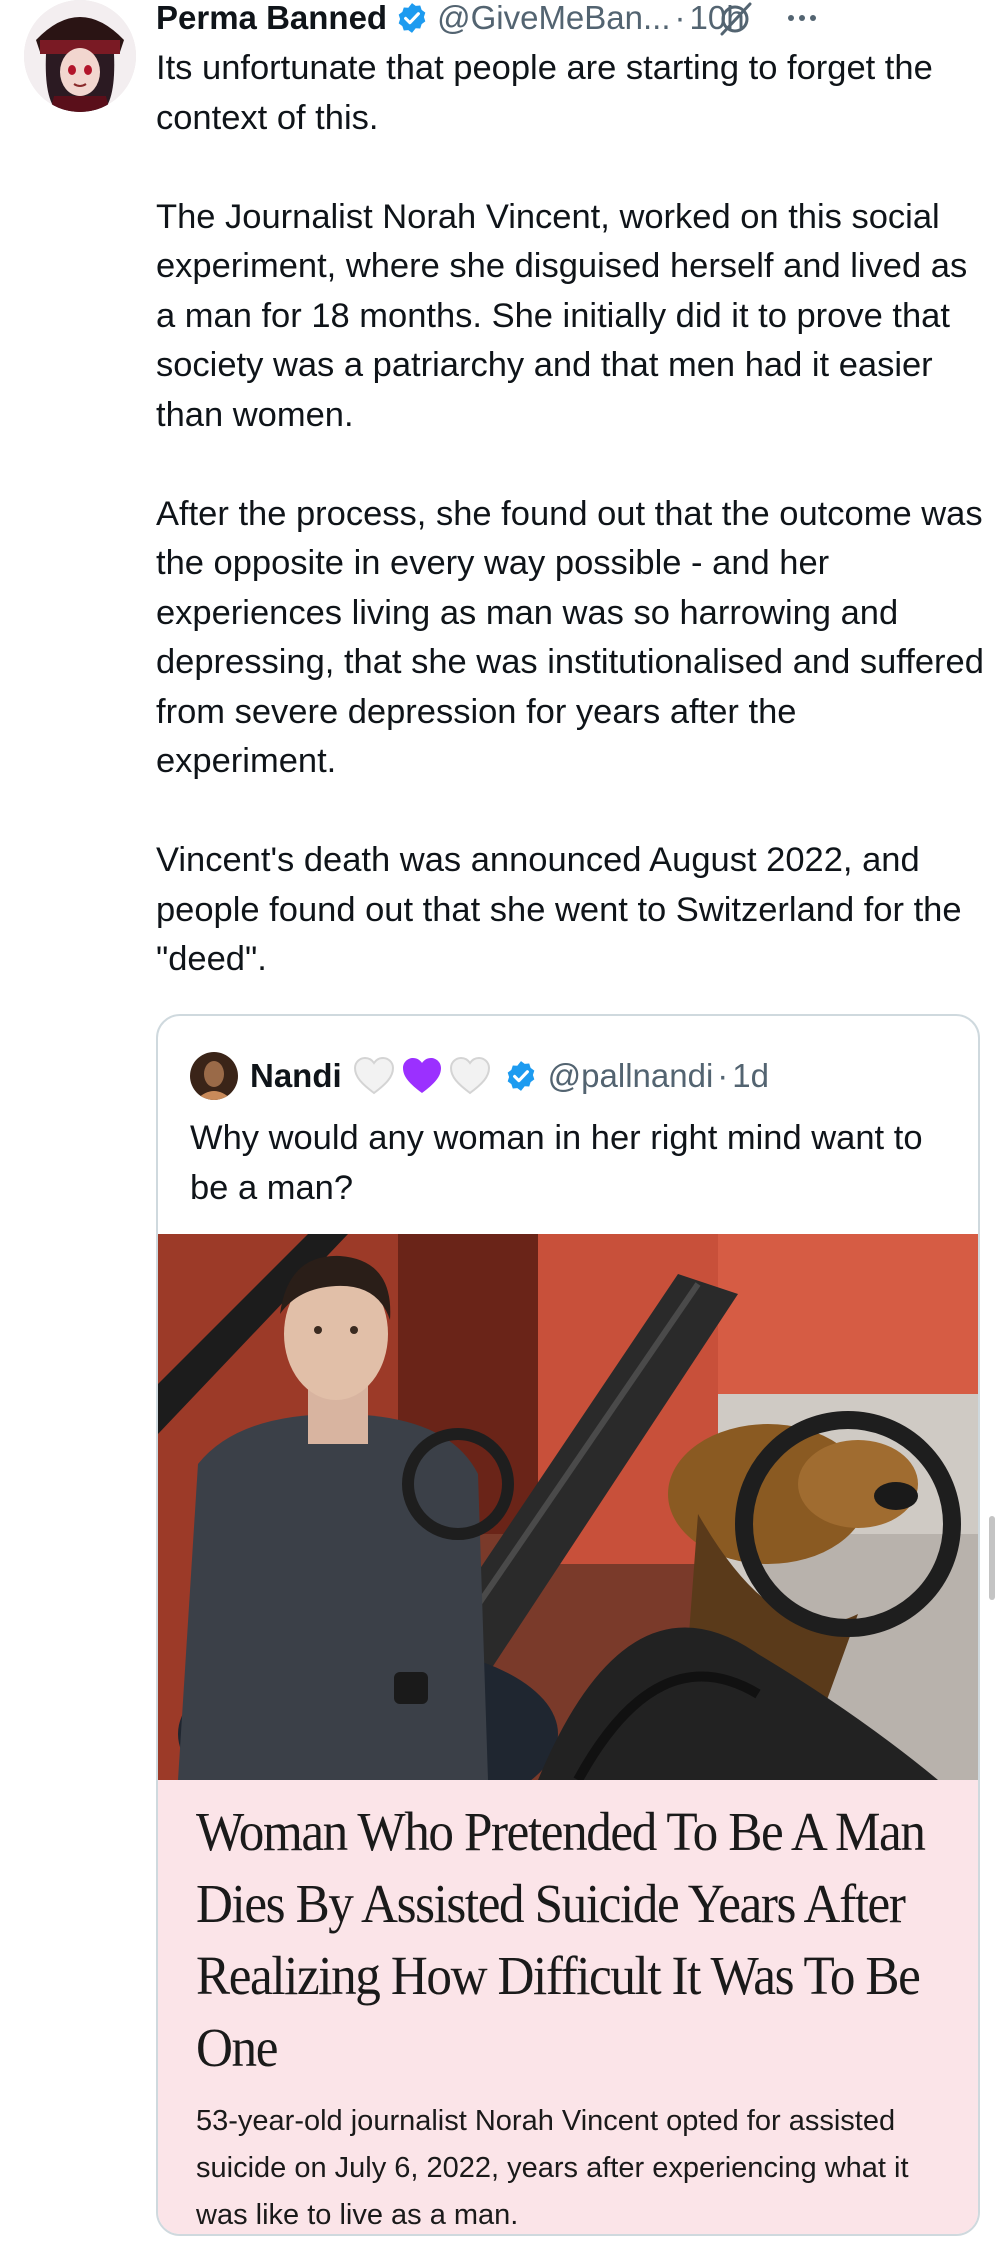  What do you see at coordinates (271, 18) in the screenshot?
I see `author-display-name: Perma Banned` at bounding box center [271, 18].